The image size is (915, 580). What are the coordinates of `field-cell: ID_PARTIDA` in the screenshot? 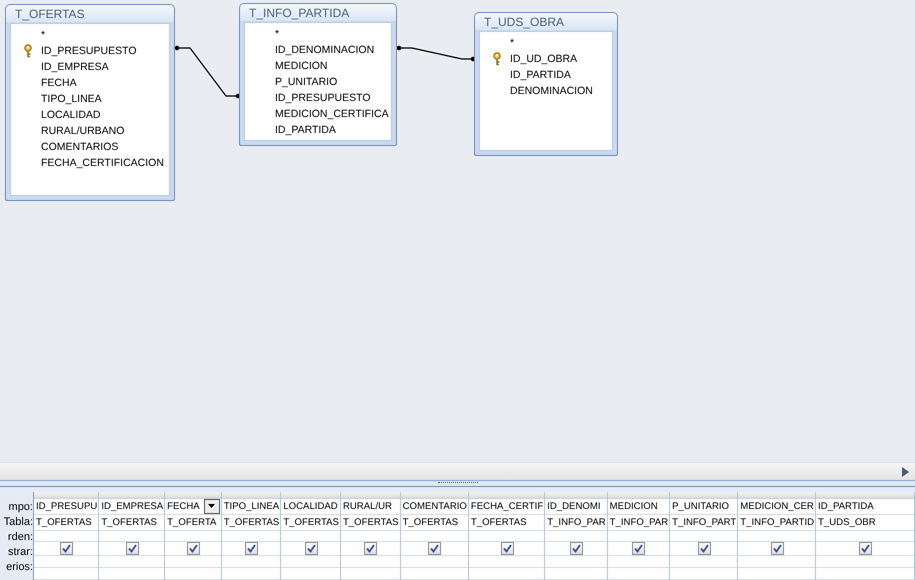 It's located at (846, 506).